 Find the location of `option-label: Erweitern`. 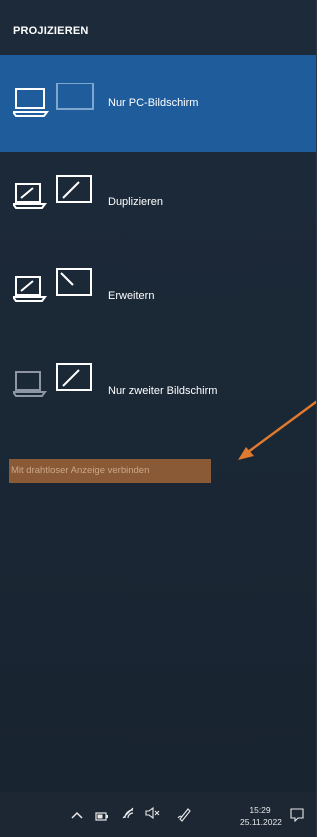

option-label: Erweitern is located at coordinates (131, 296).